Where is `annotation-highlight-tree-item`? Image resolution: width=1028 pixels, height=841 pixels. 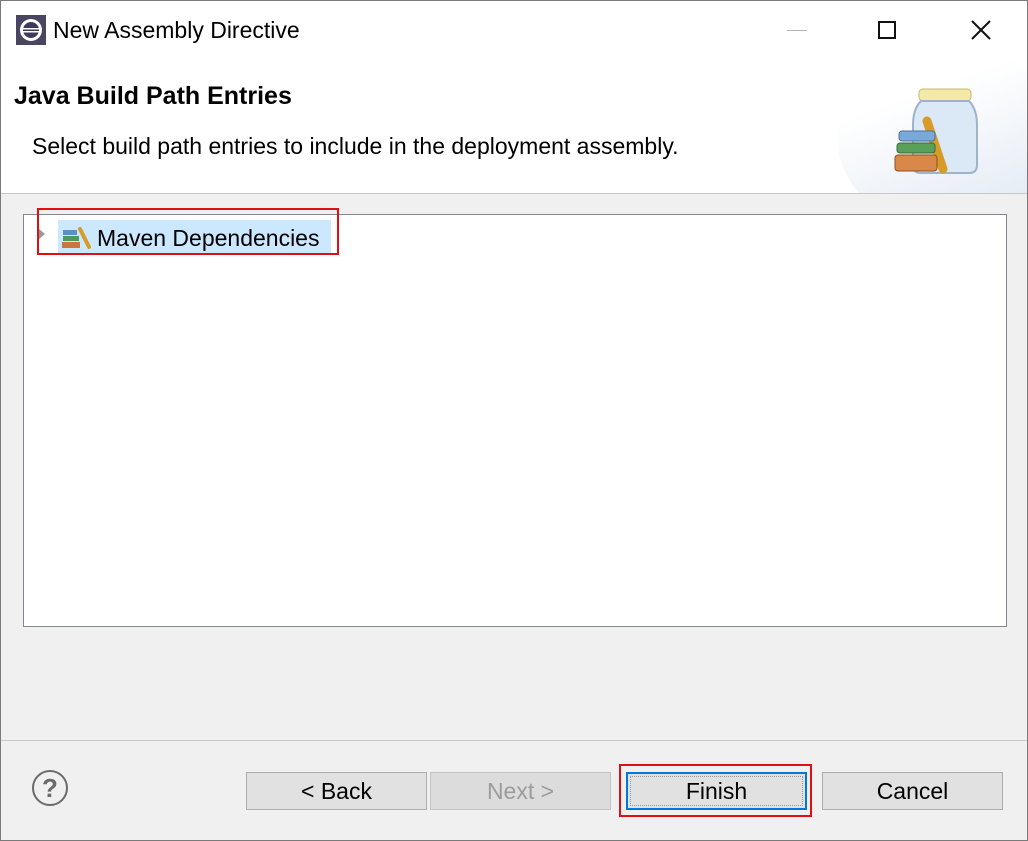
annotation-highlight-tree-item is located at coordinates (188, 231).